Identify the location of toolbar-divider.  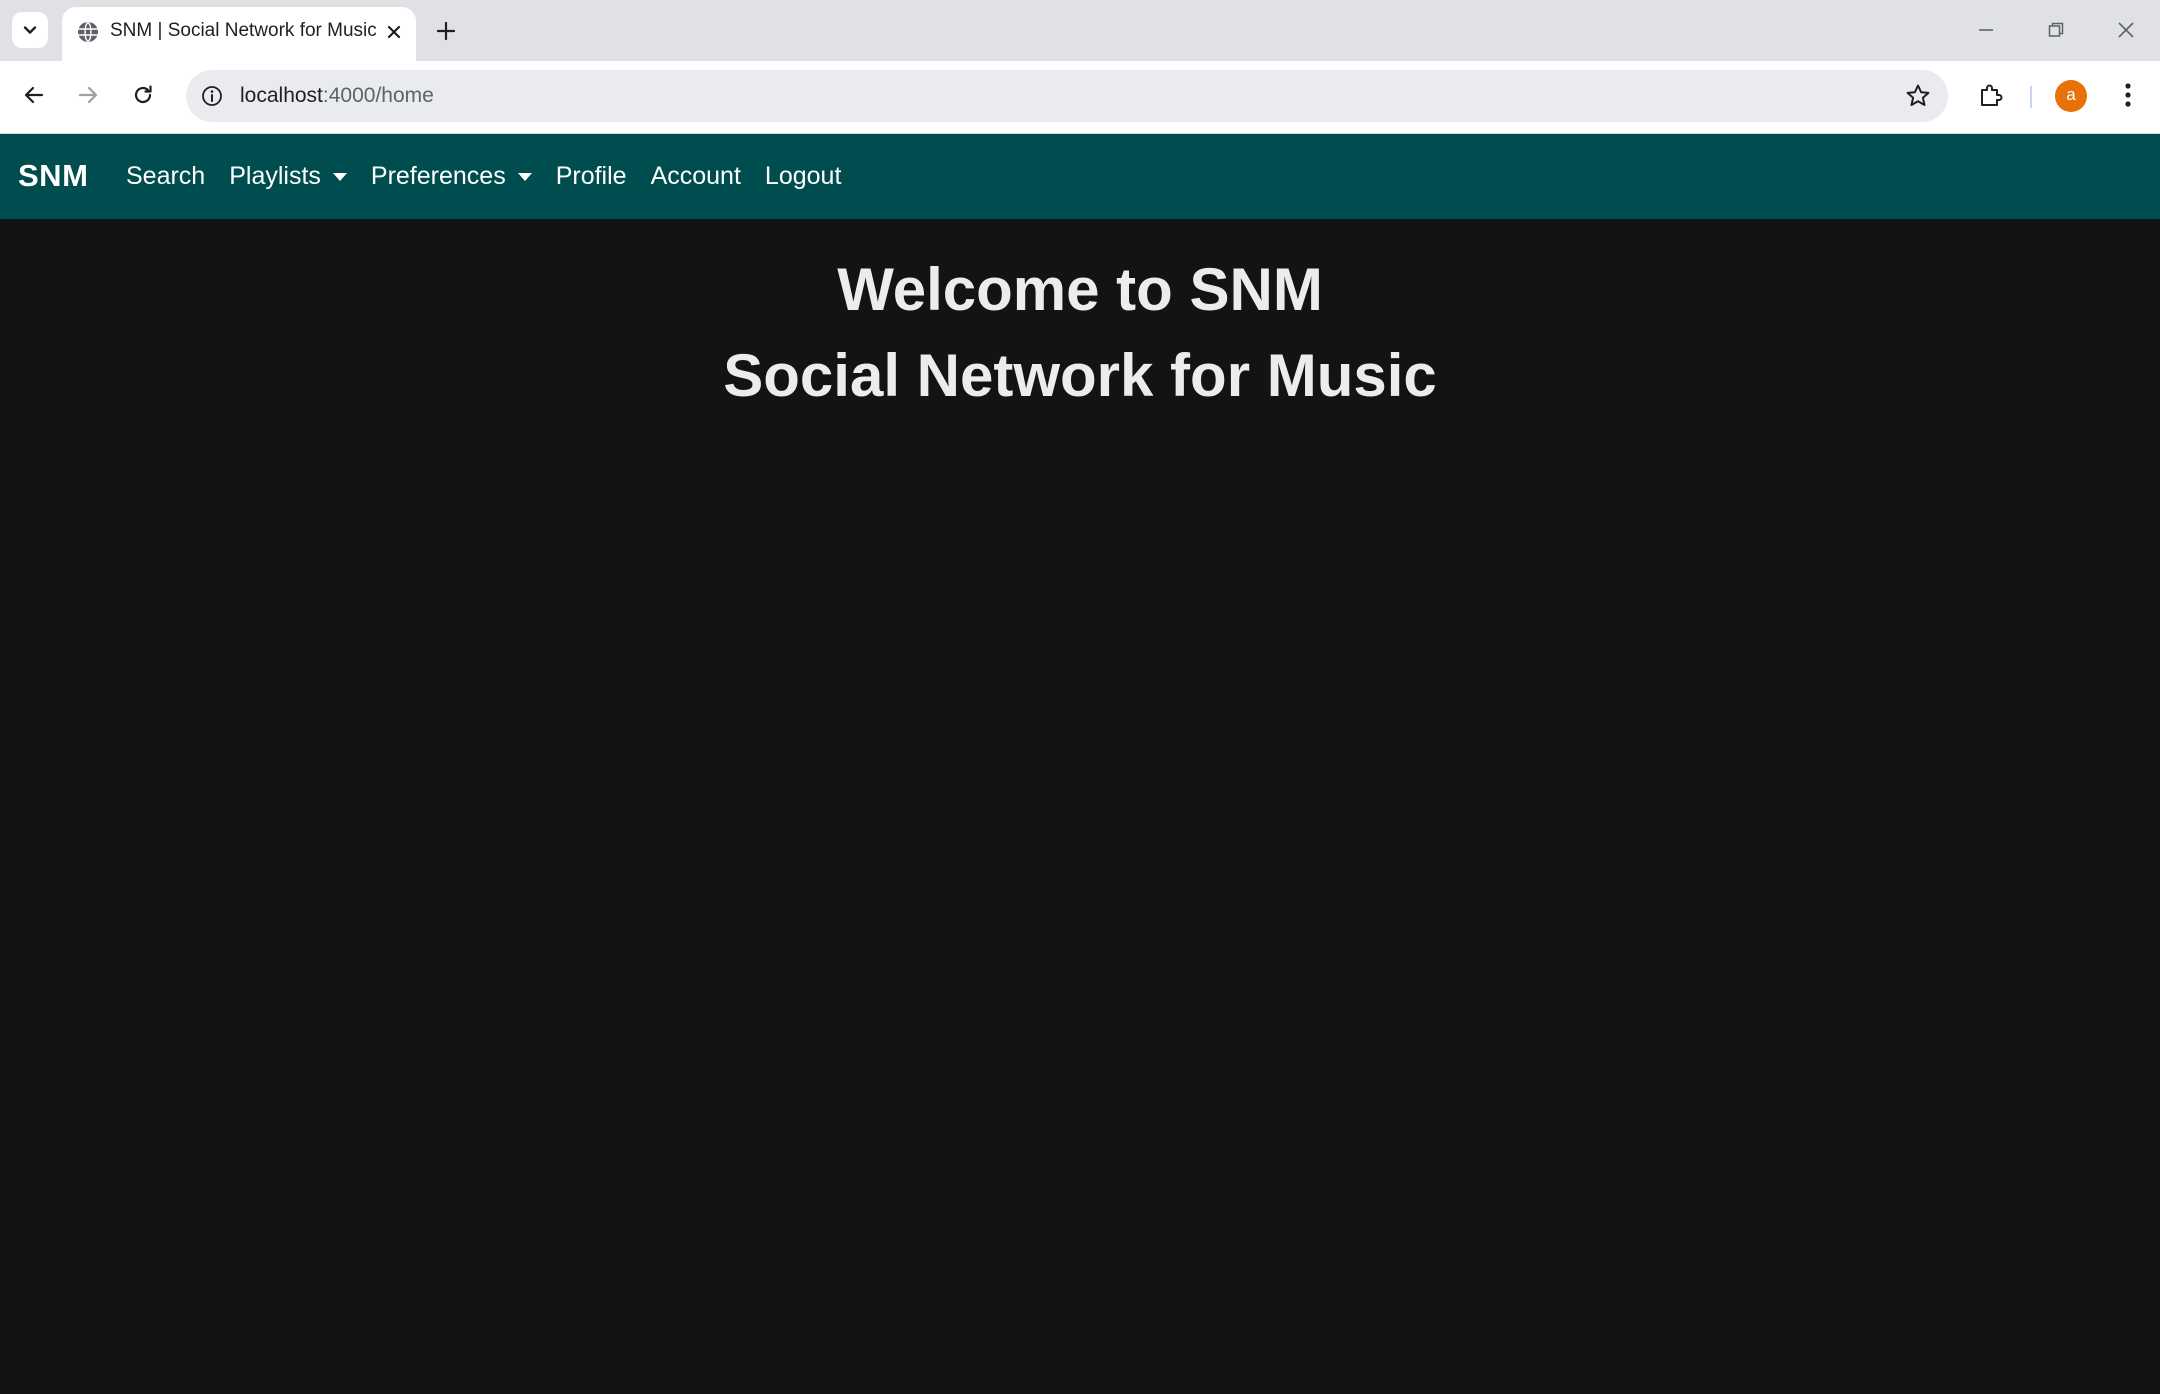
(2031, 97).